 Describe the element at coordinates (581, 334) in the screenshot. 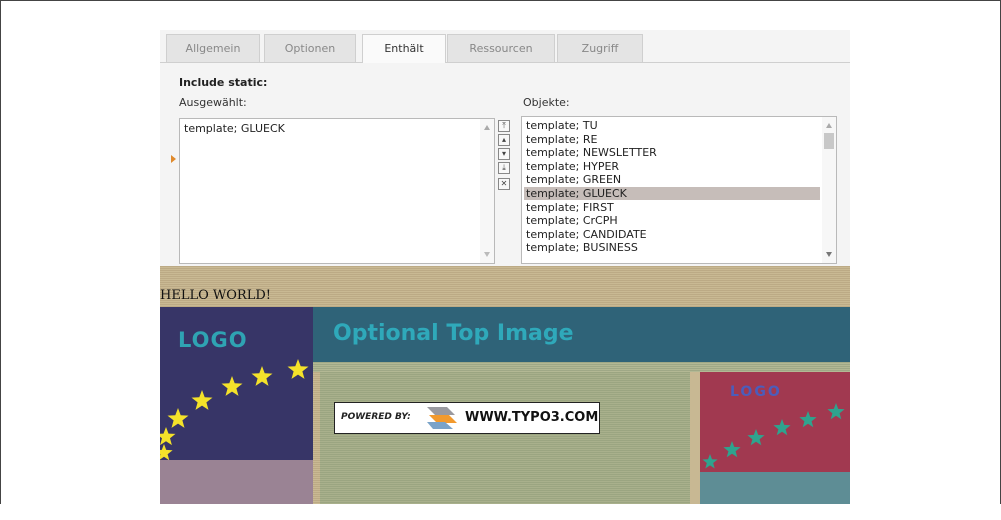

I see `top-image-banner: Optional Top Image` at that location.